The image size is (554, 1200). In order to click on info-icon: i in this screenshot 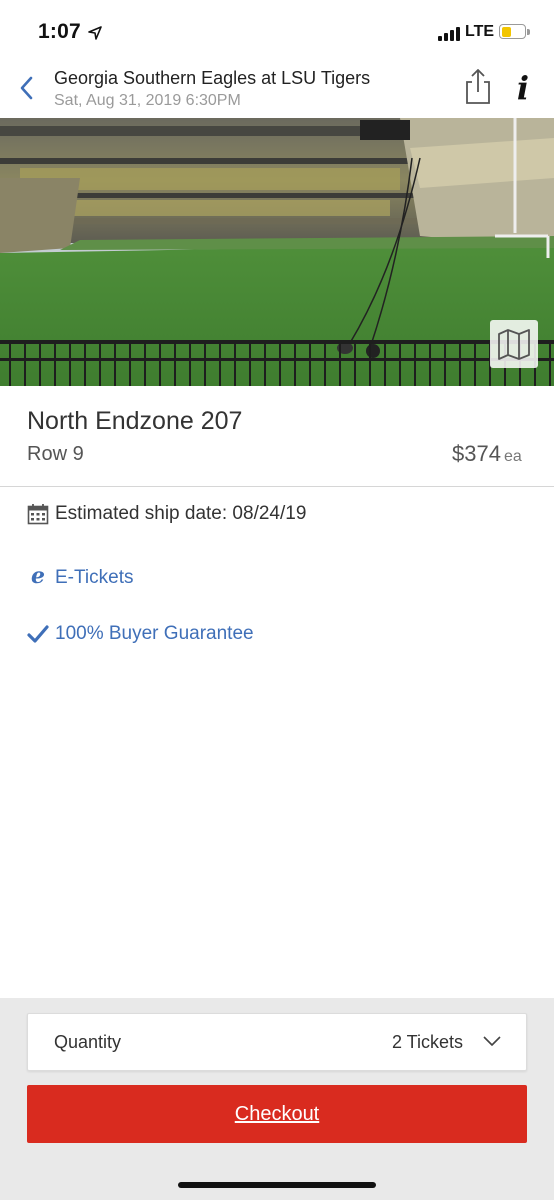, I will do `click(523, 88)`.